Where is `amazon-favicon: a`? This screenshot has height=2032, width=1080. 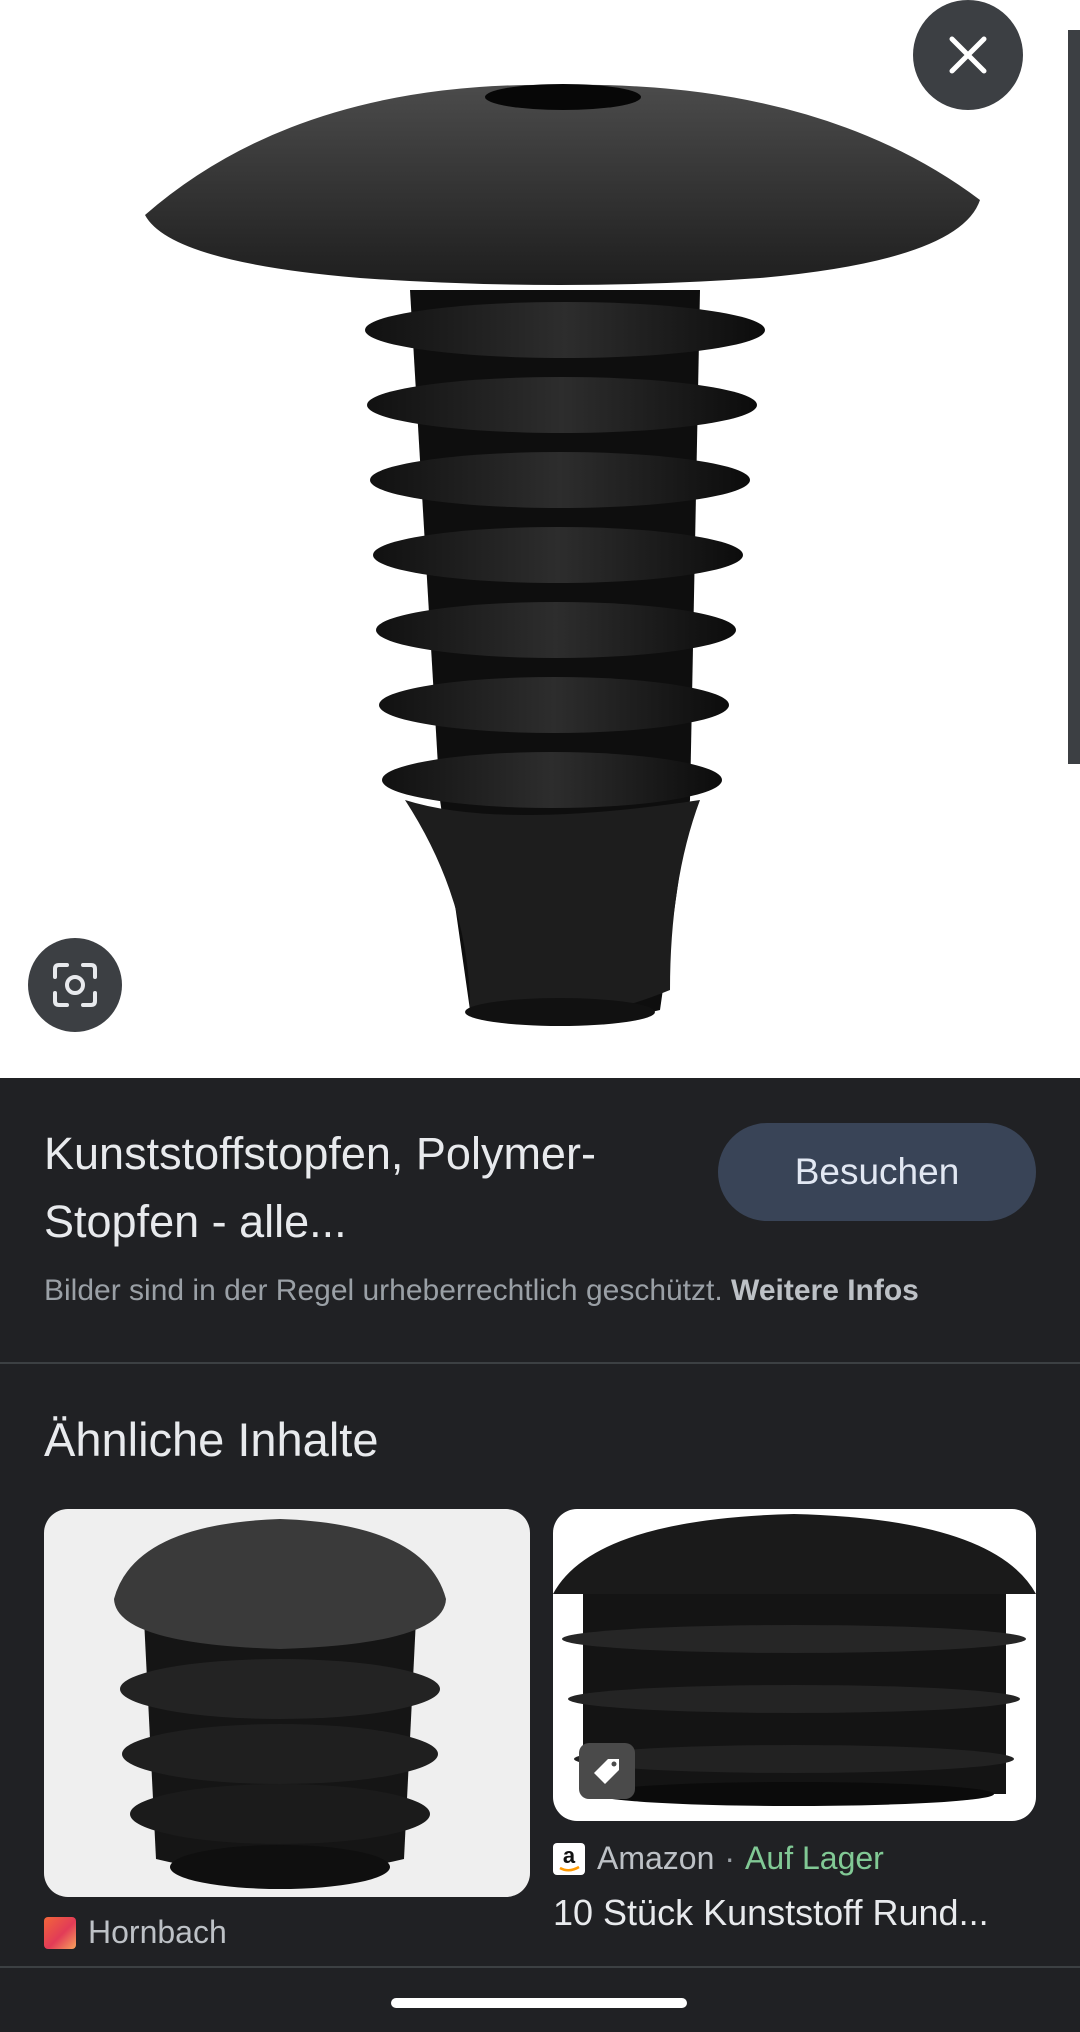
amazon-favicon: a is located at coordinates (569, 1858).